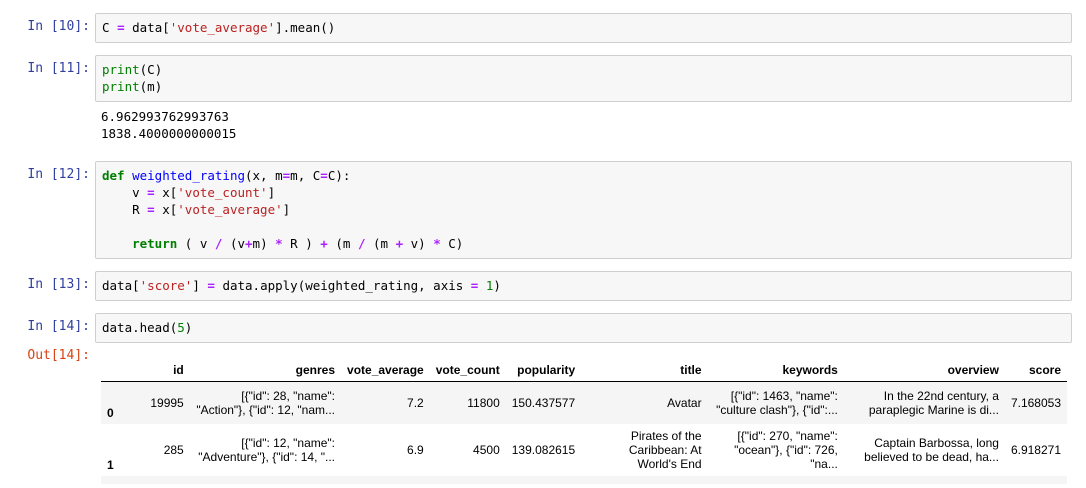 The image size is (1086, 488). I want to click on column-header-vote-average: vote_average, so click(385, 370).